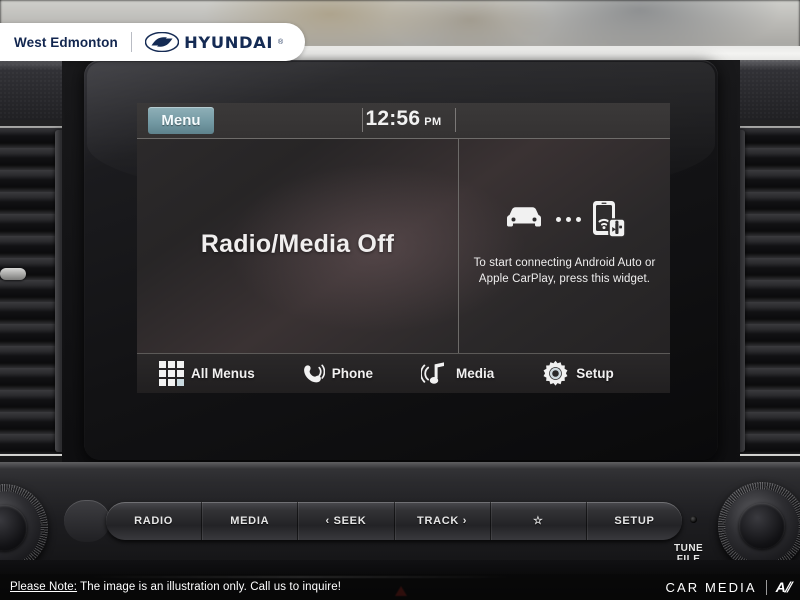  I want to click on projection-icon-row, so click(564, 219).